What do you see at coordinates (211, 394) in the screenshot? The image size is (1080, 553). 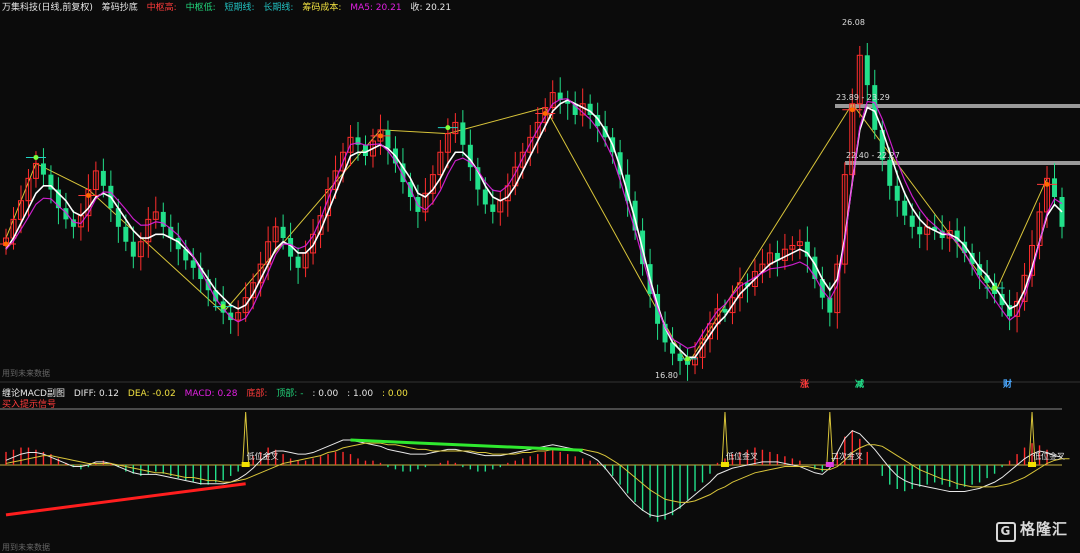 I see `macd-value: MACD: 0.28` at bounding box center [211, 394].